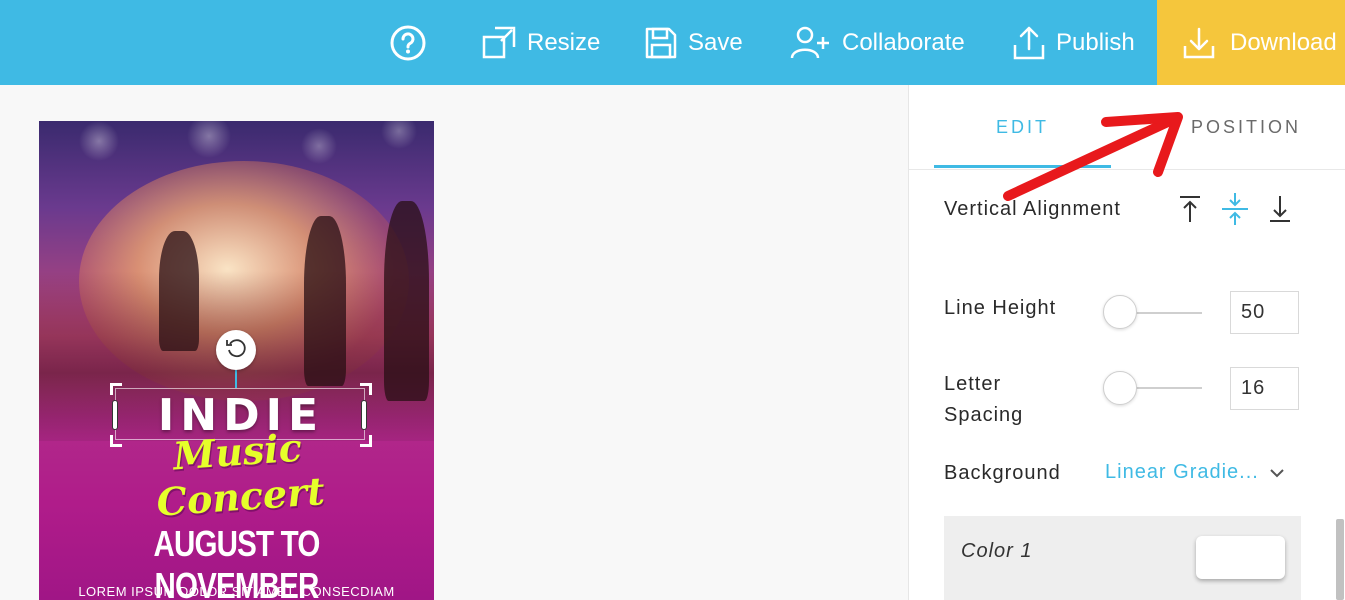  I want to click on resize-handle-top-left, so click(116, 389).